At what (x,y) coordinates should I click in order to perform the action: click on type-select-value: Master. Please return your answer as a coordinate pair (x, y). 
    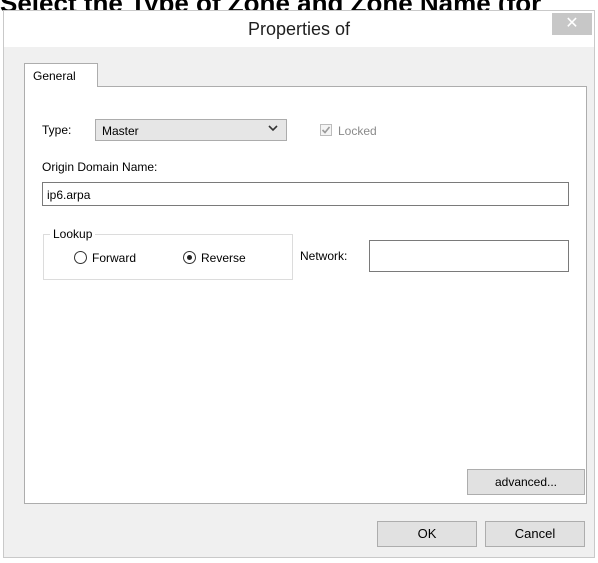
    Looking at the image, I should click on (120, 131).